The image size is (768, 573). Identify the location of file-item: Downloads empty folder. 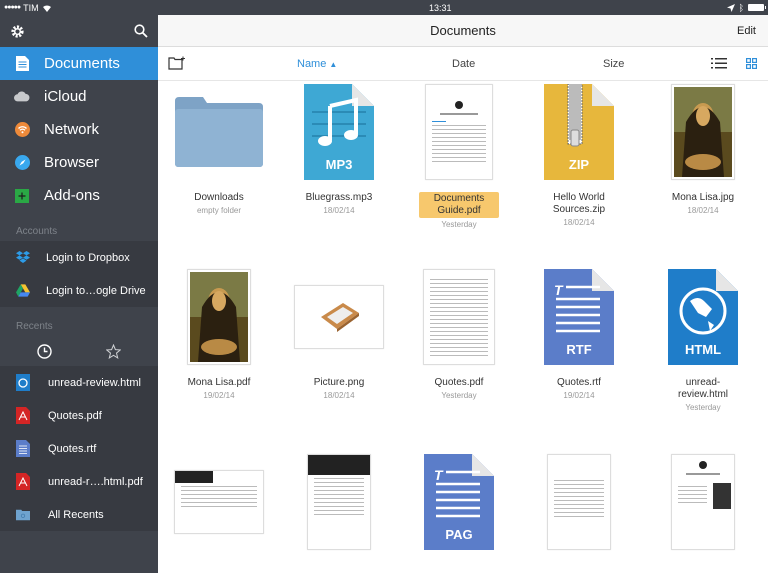
(219, 148).